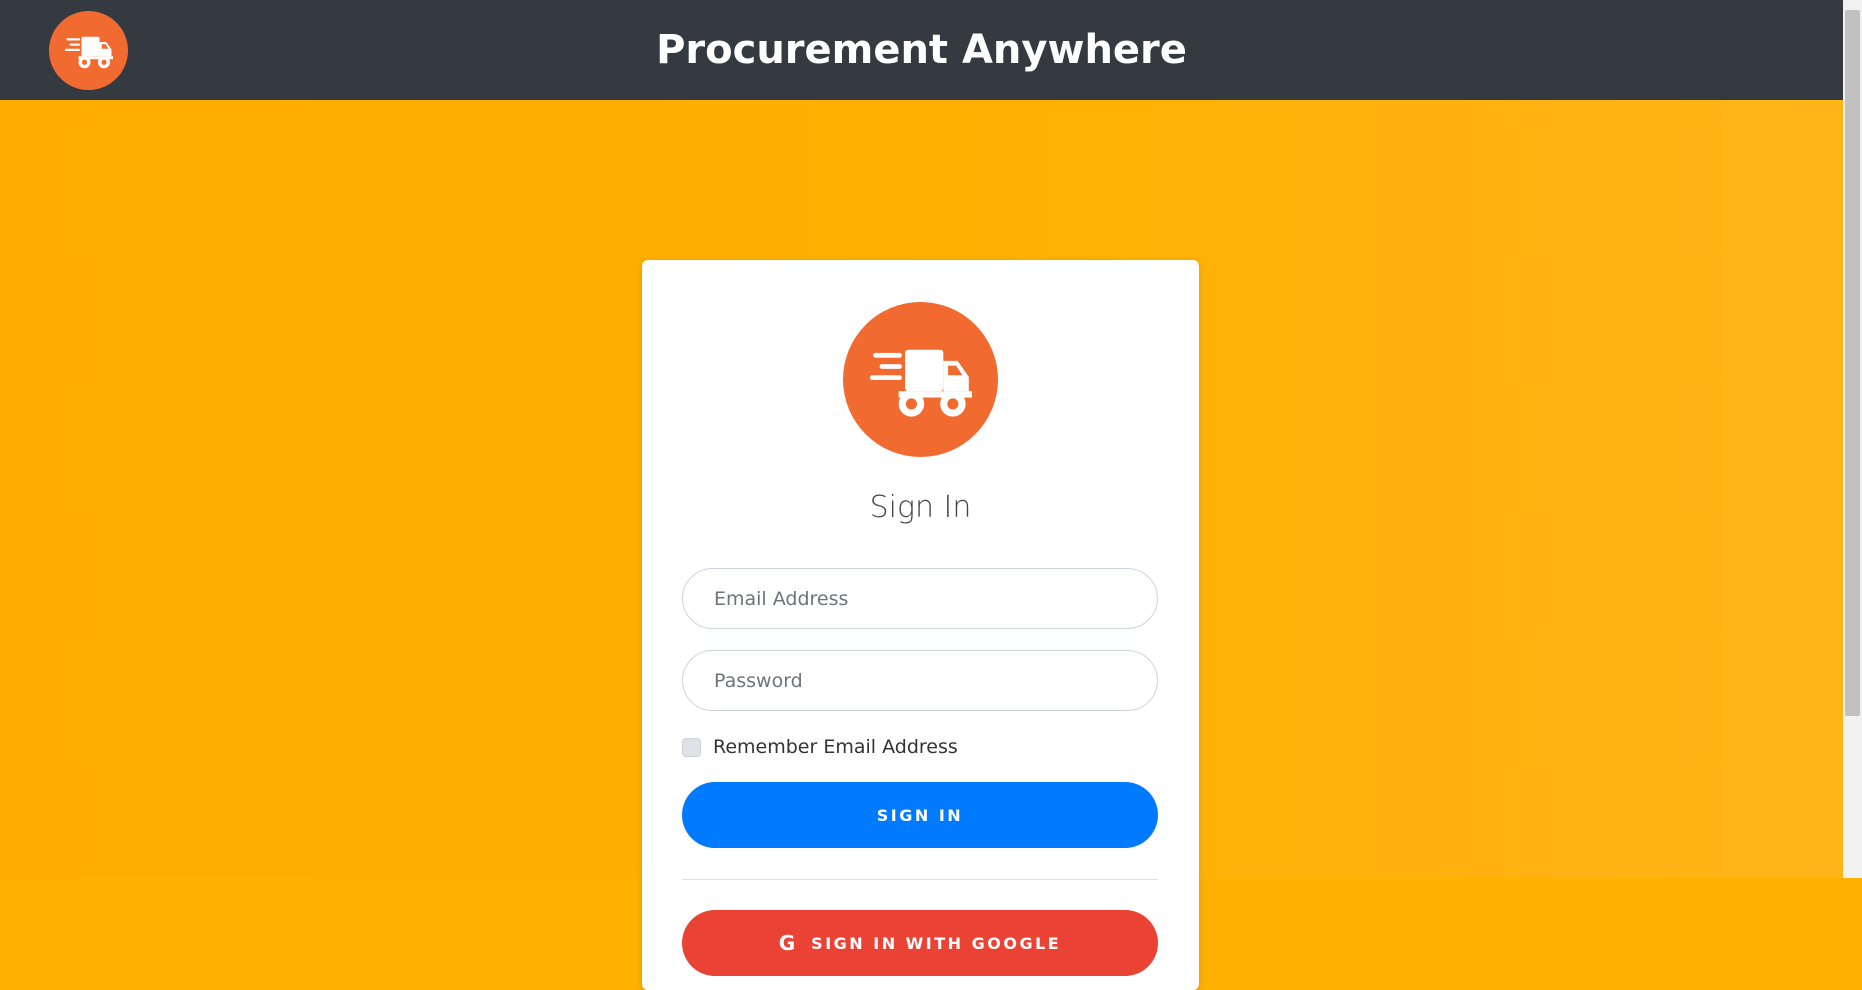 The width and height of the screenshot is (1862, 990). I want to click on app-title: Procurement Anywhere, so click(921, 50).